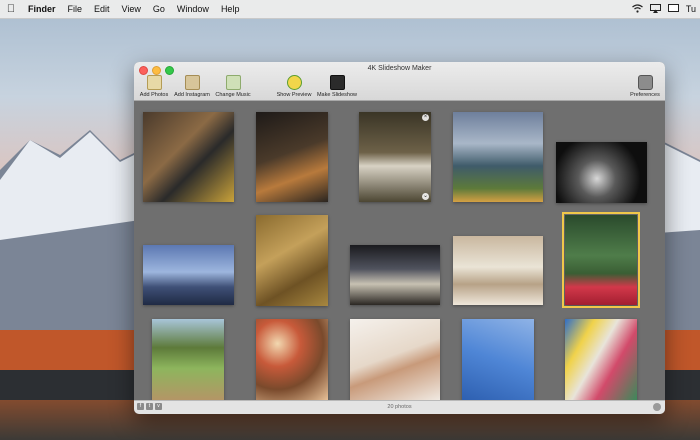 This screenshot has width=700, height=440. I want to click on gear-icon, so click(645, 82).